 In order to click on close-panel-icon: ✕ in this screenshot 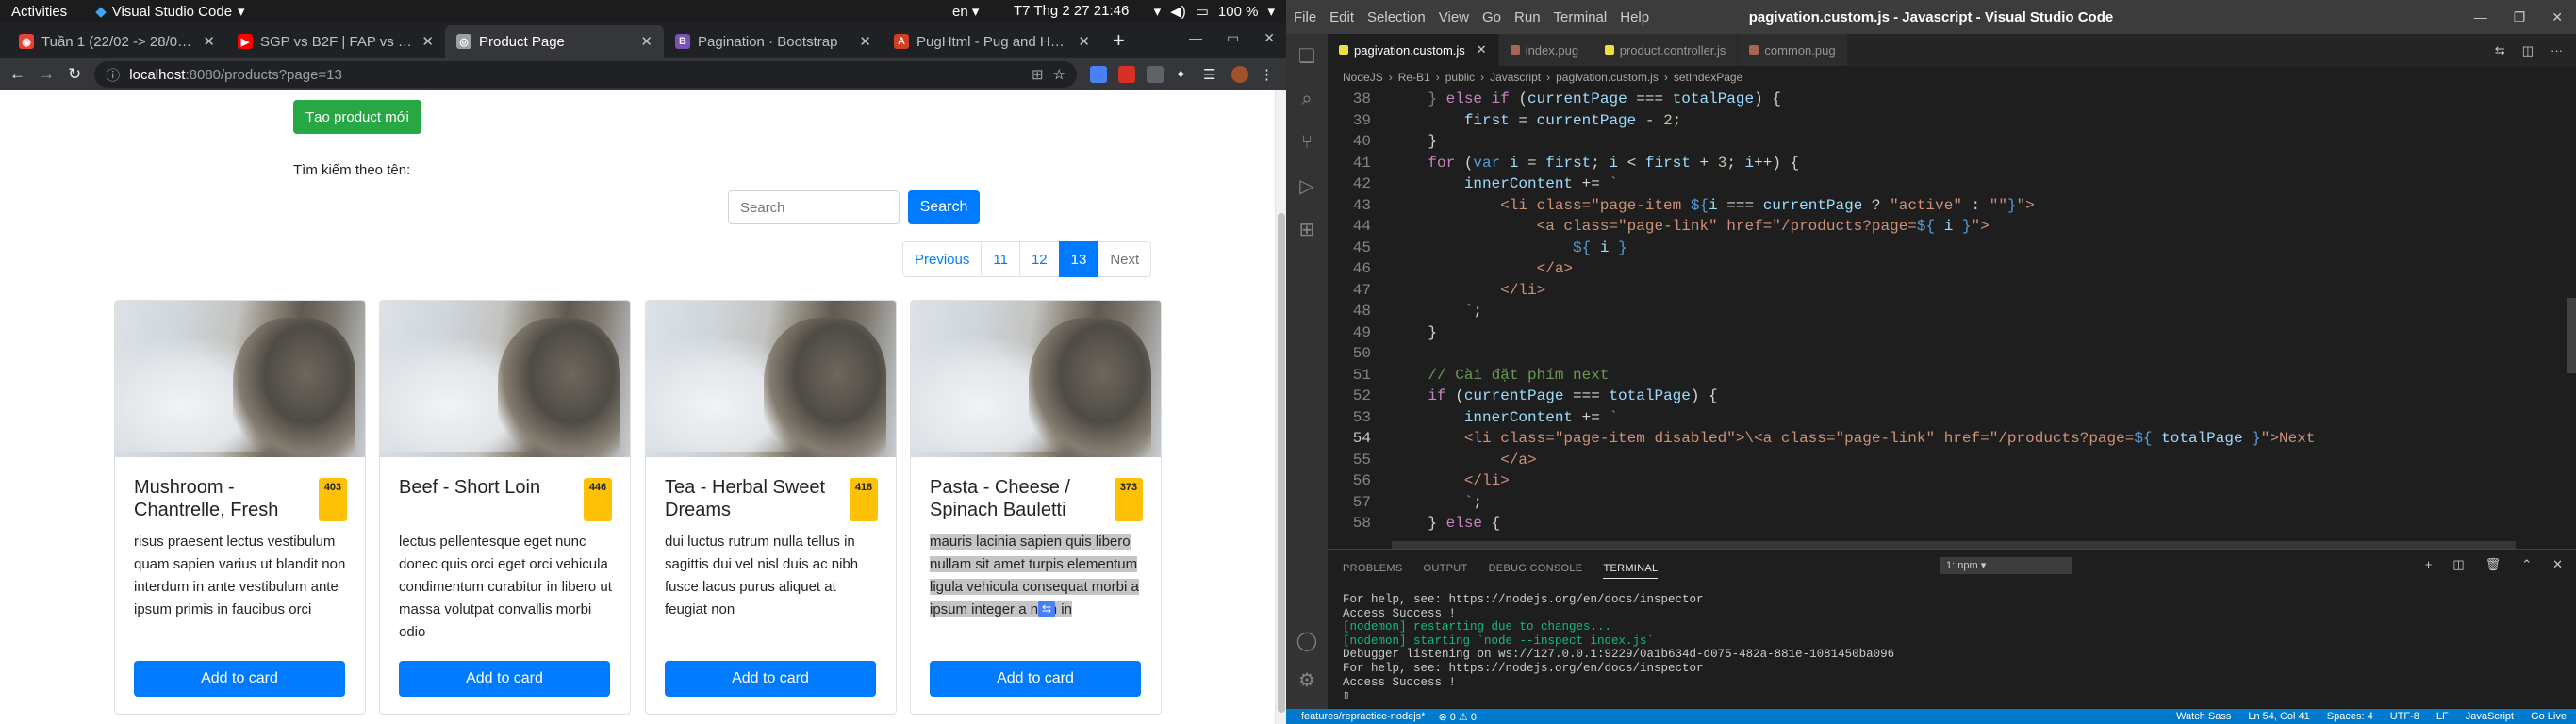, I will do `click(2557, 564)`.